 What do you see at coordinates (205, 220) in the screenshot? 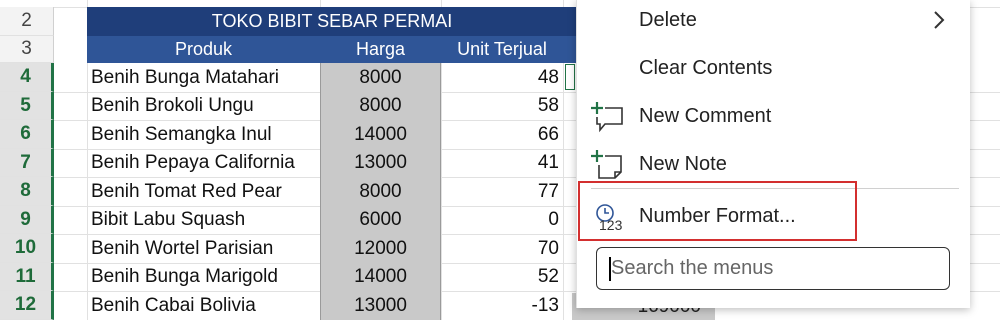
I see `cell-produk: Bibit Labu Squash` at bounding box center [205, 220].